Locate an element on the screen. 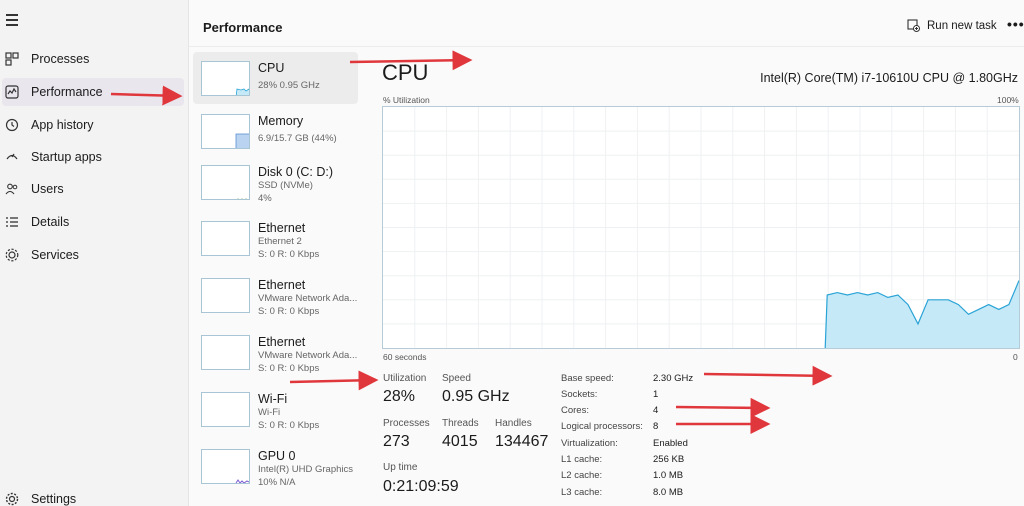 The image size is (1024, 506). utilization-value: 28% is located at coordinates (399, 396).